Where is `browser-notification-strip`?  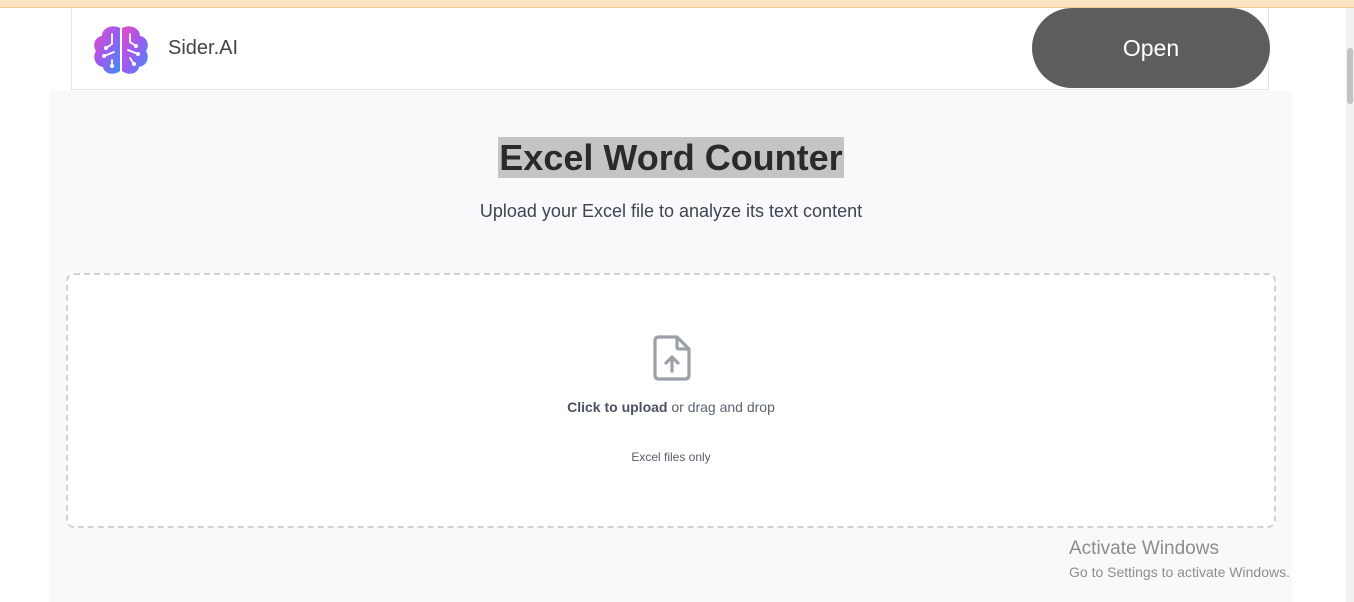
browser-notification-strip is located at coordinates (677, 4).